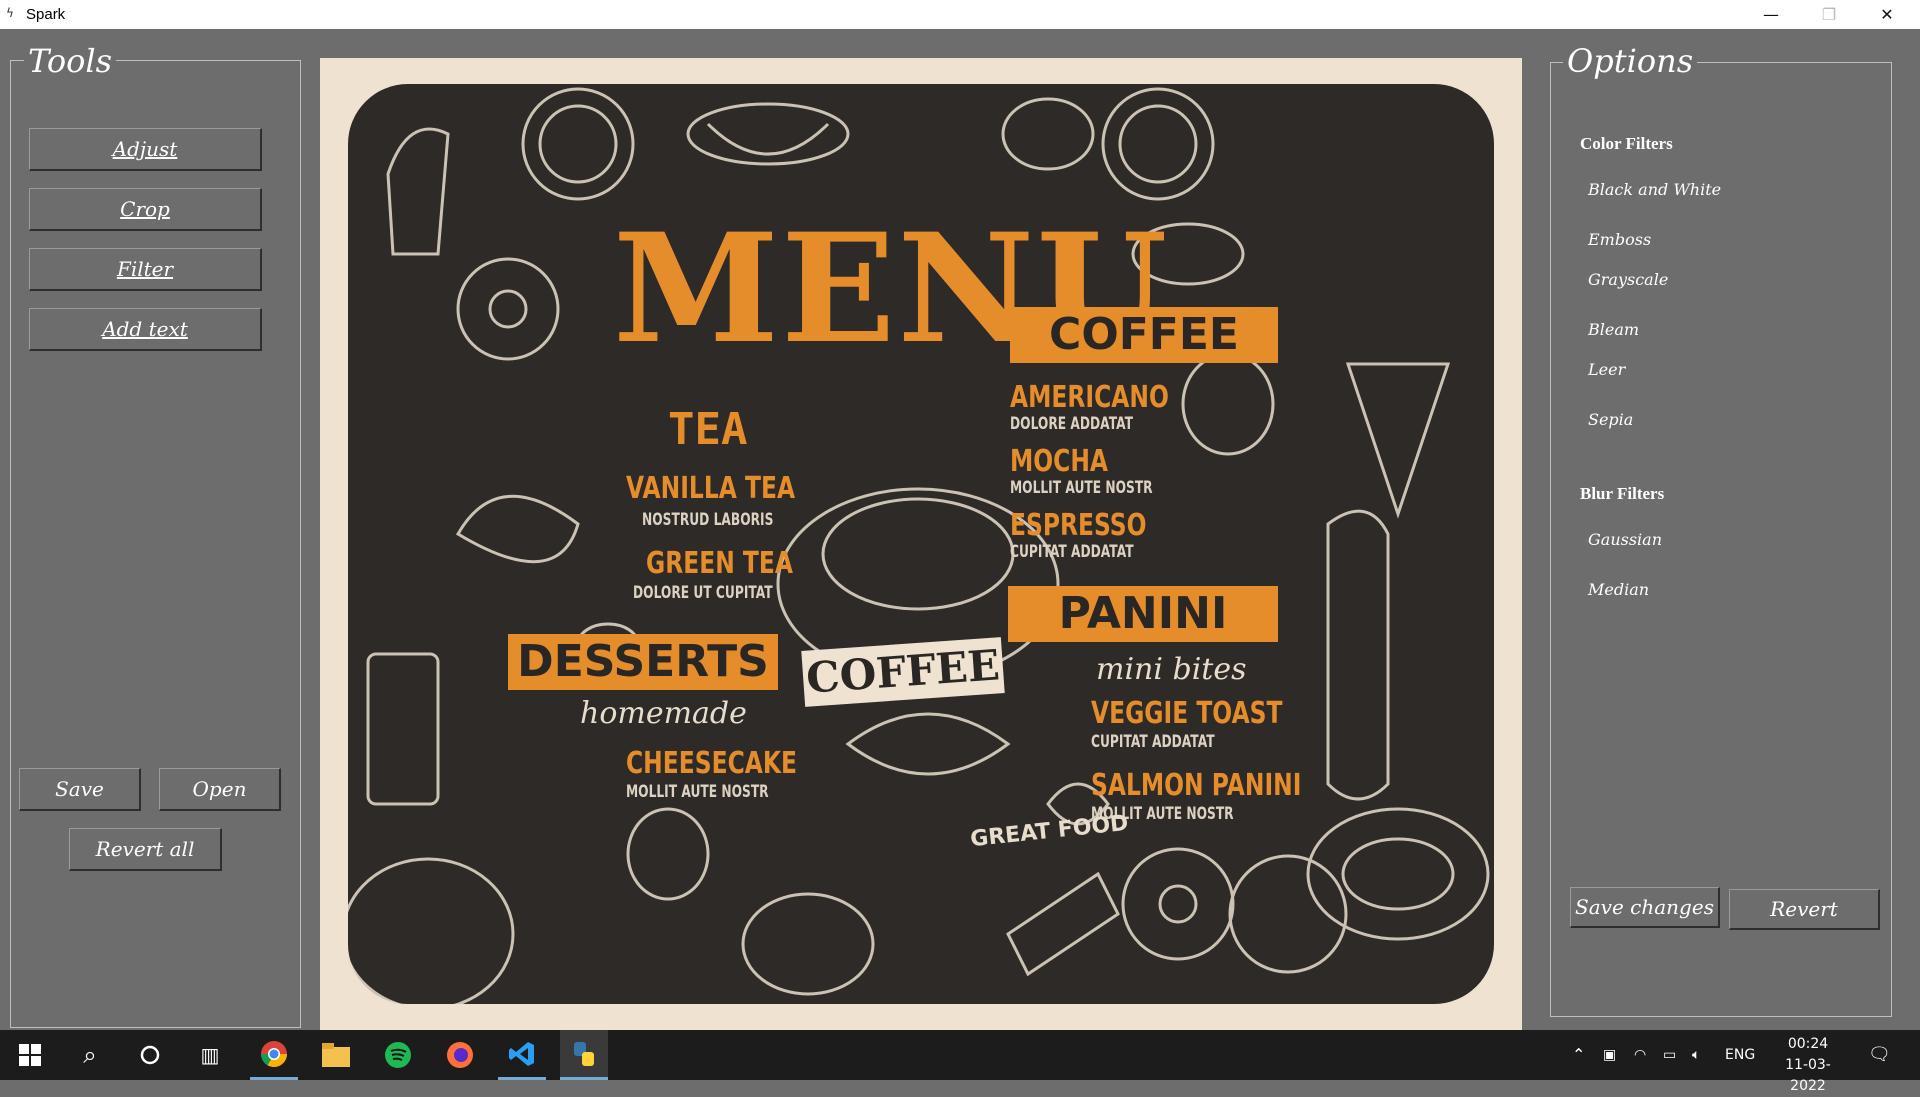 The image size is (1920, 1097). I want to click on clock-time: 00:24, so click(1808, 1044).